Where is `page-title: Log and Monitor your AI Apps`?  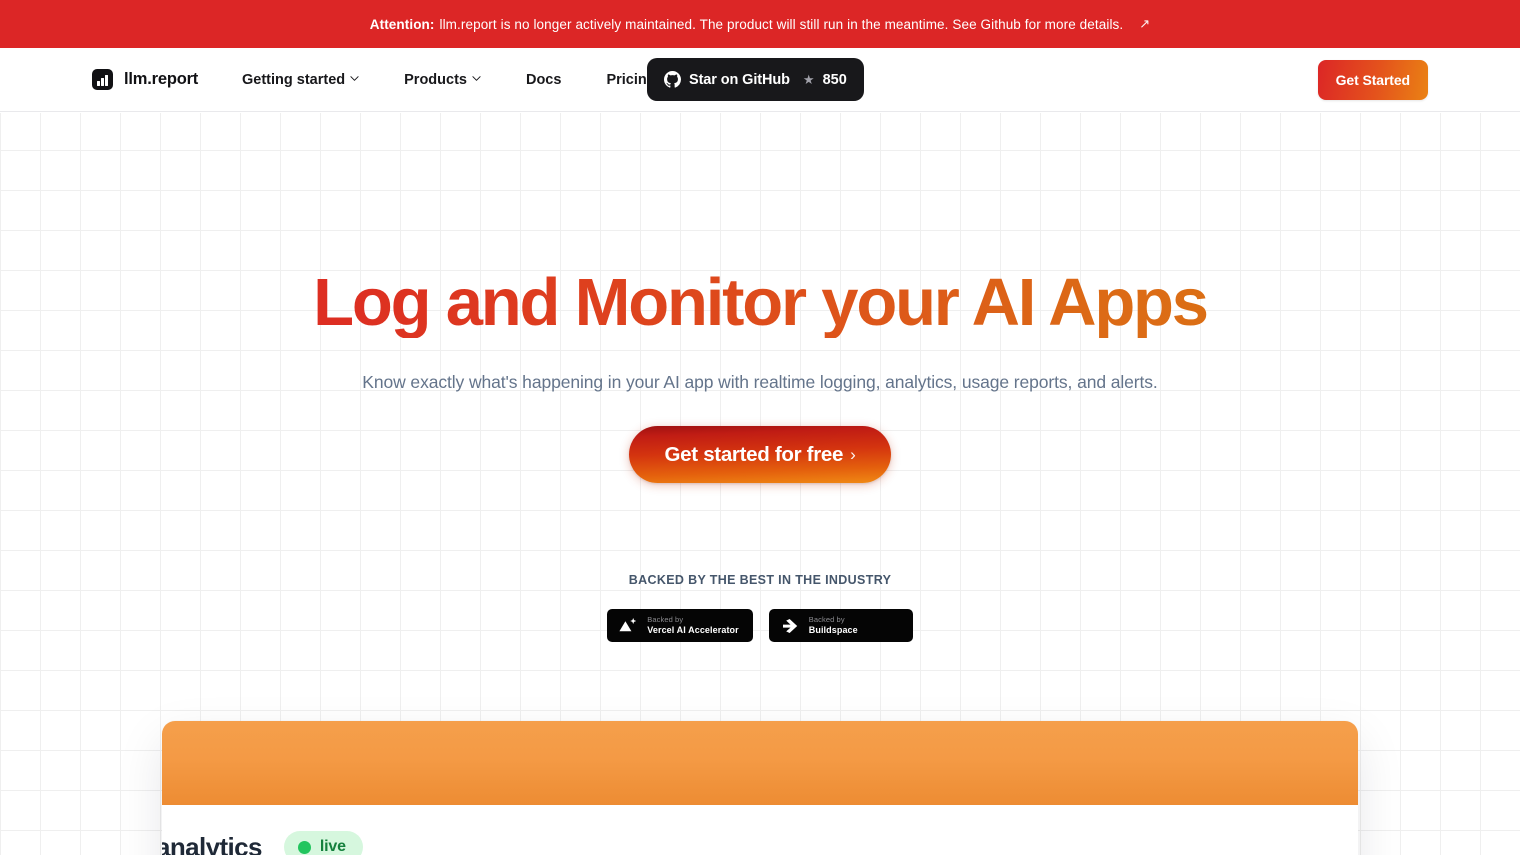
page-title: Log and Monitor your AI Apps is located at coordinates (760, 302).